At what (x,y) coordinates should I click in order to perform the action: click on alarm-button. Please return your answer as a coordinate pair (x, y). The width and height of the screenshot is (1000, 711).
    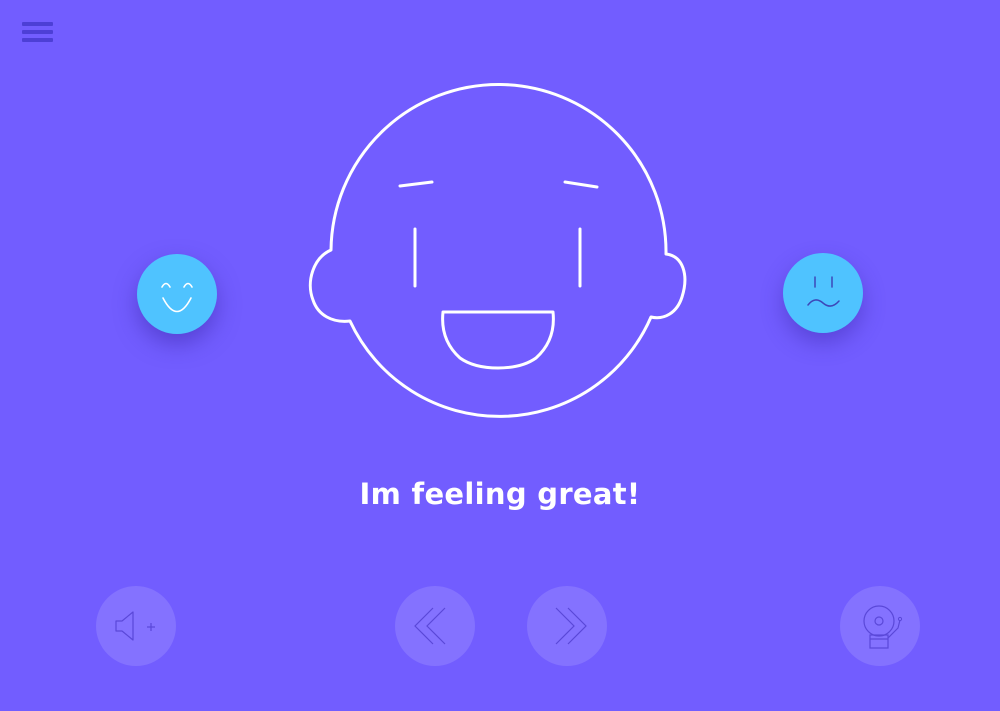
    Looking at the image, I should click on (880, 626).